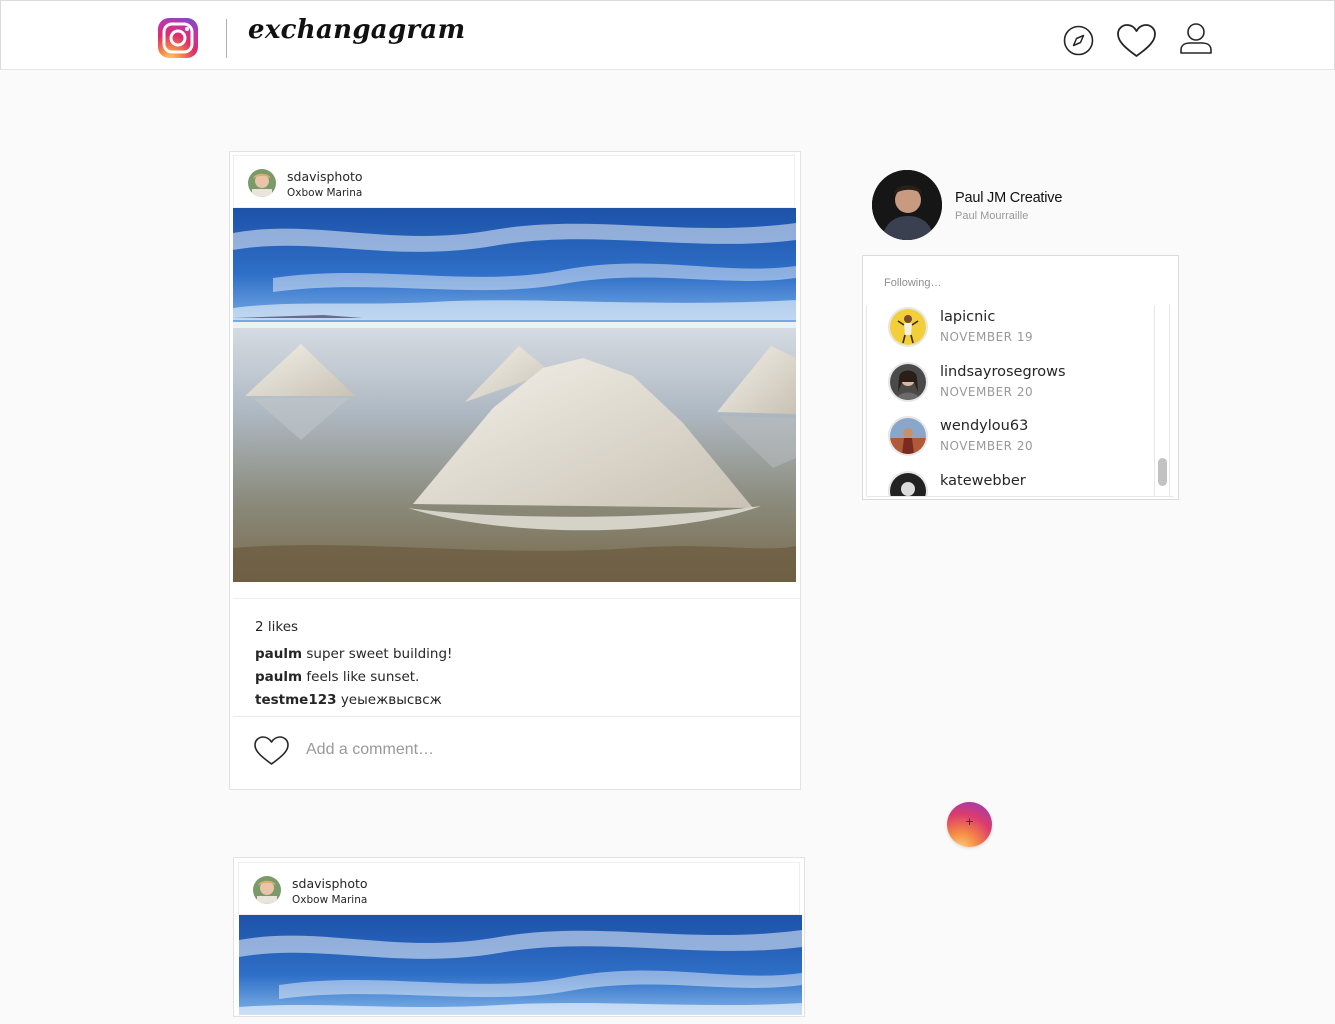 The image size is (1335, 1024). What do you see at coordinates (907, 205) in the screenshot?
I see `profile-avatar` at bounding box center [907, 205].